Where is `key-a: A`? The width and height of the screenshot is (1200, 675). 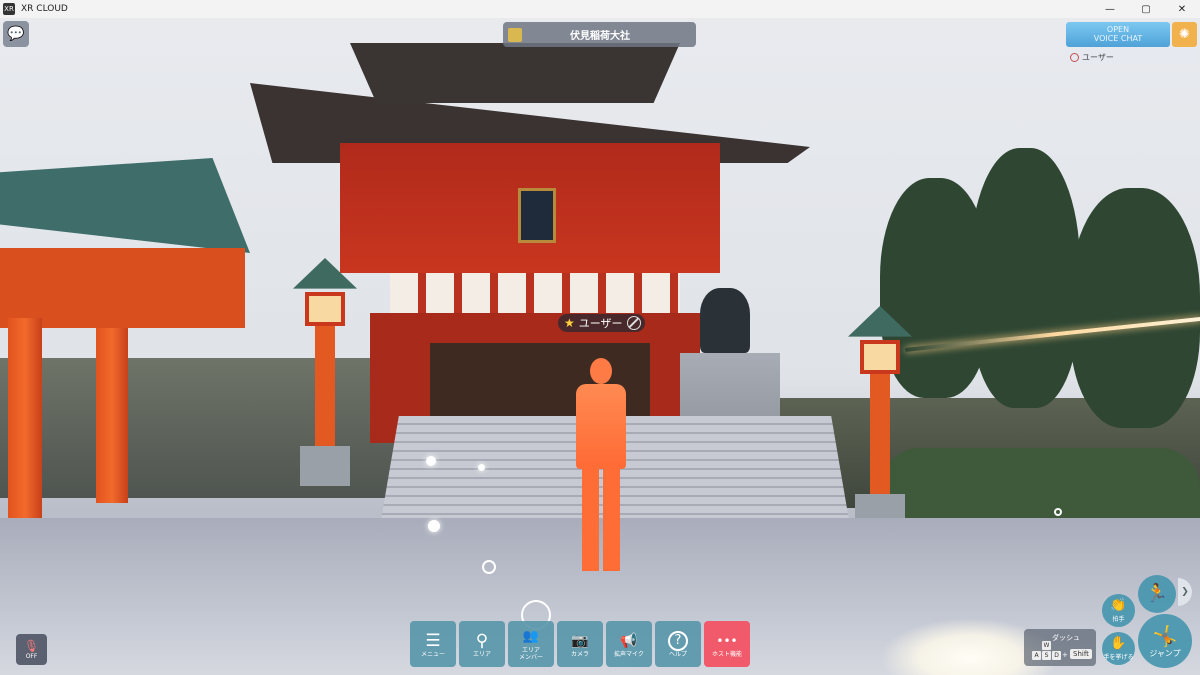
key-a: A is located at coordinates (1036, 655).